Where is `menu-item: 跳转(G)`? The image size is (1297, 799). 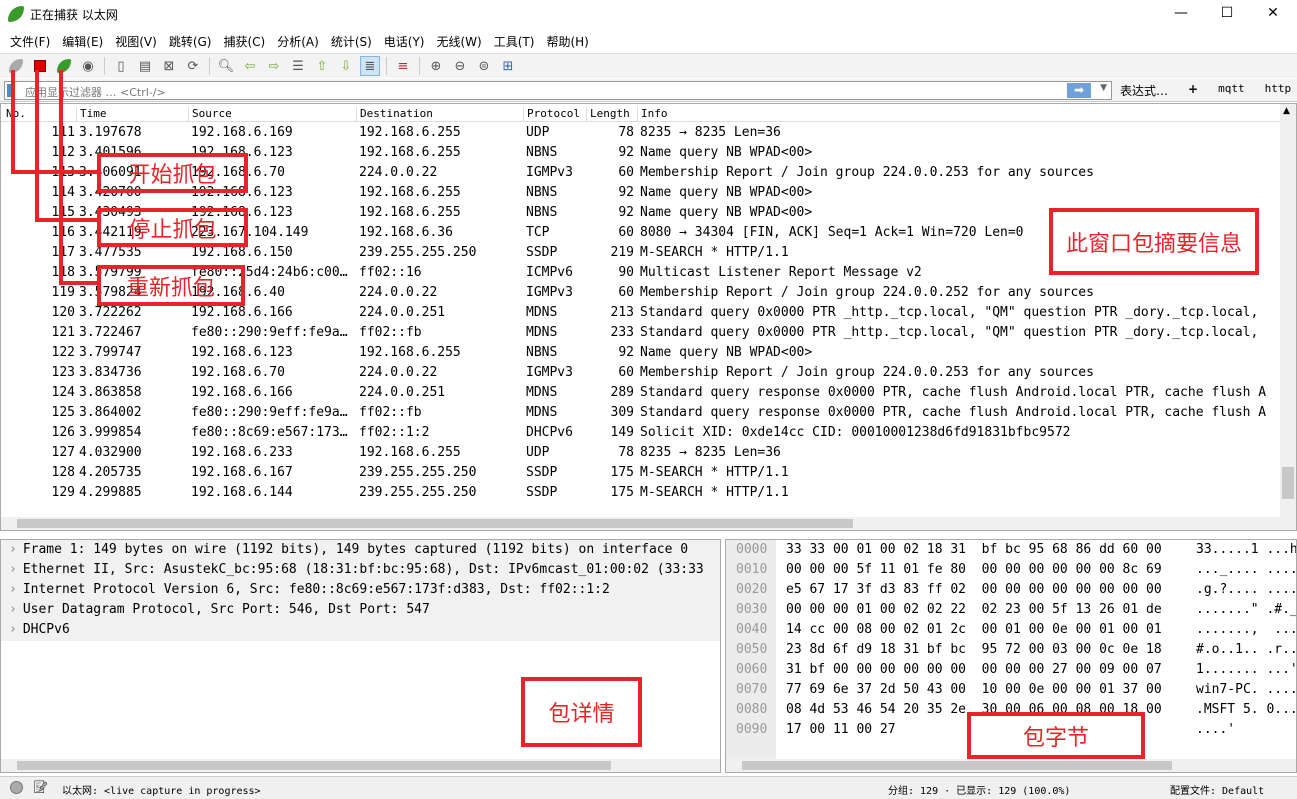
menu-item: 跳转(G) is located at coordinates (190, 40).